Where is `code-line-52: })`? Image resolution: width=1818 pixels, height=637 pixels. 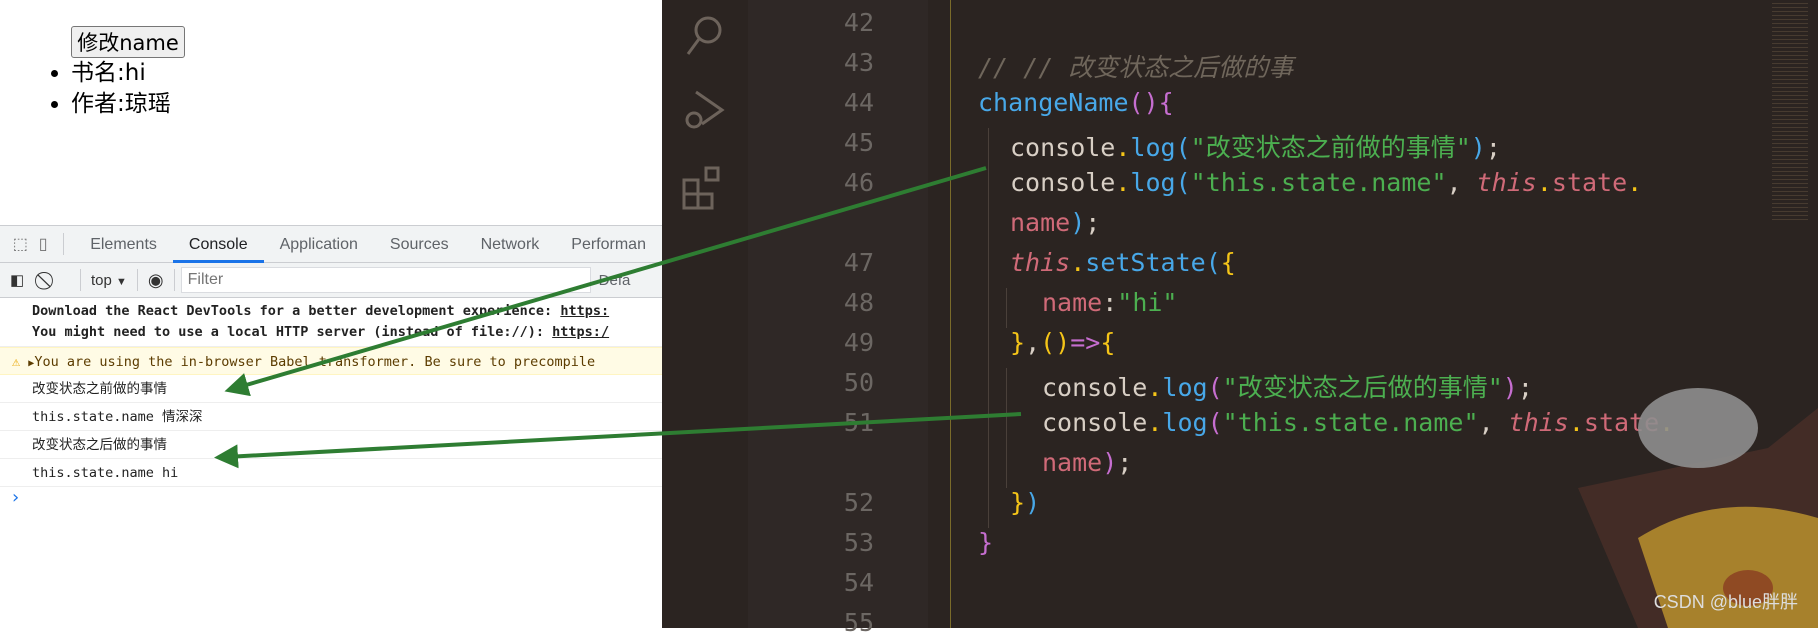 code-line-52: }) is located at coordinates (1025, 502).